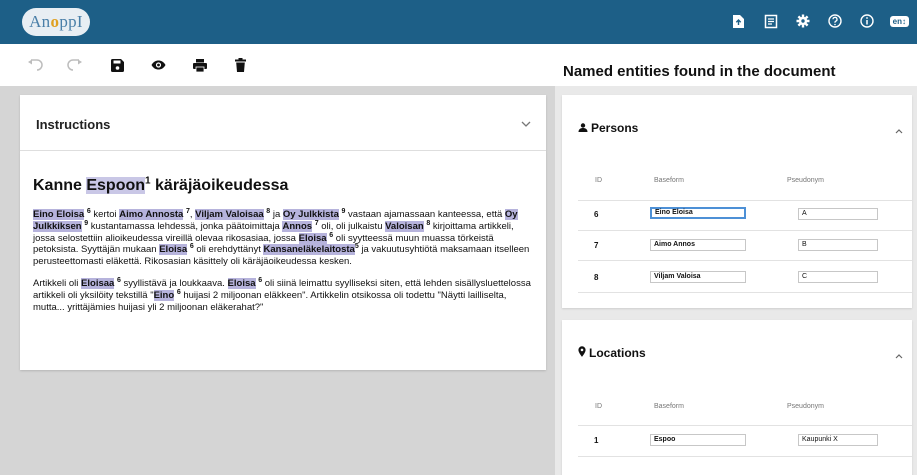 The width and height of the screenshot is (917, 475). I want to click on info-icon, so click(867, 21).